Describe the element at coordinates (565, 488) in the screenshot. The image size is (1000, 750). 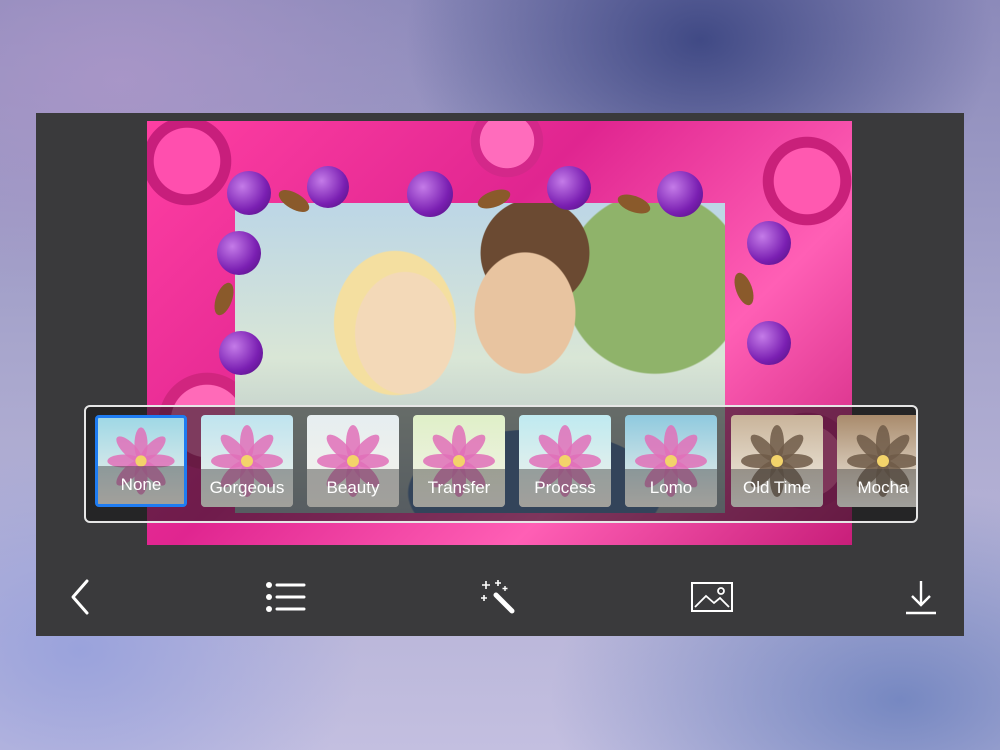
I see `filter-label: Process` at that location.